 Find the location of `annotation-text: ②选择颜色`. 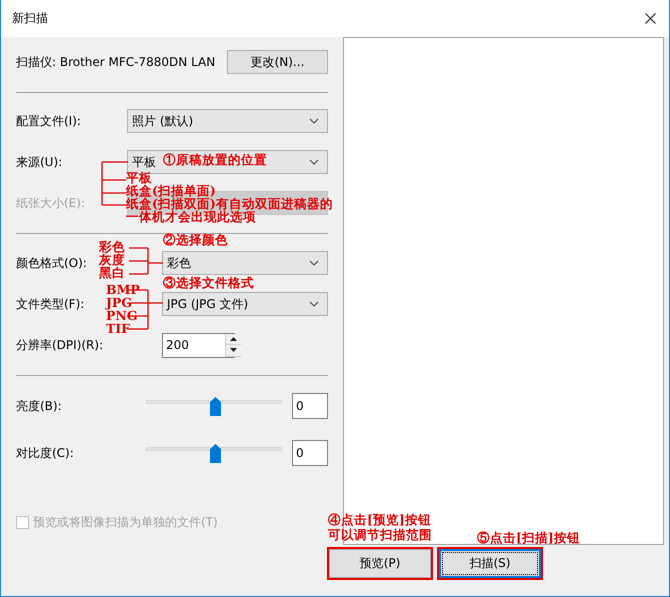

annotation-text: ②选择颜色 is located at coordinates (195, 240).